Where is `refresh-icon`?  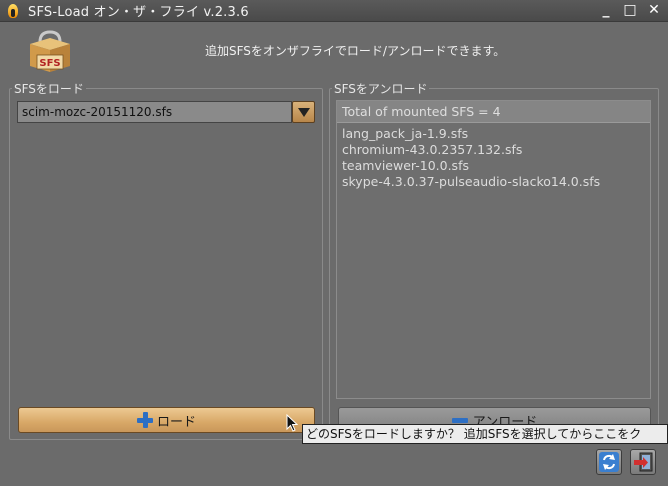 refresh-icon is located at coordinates (609, 462).